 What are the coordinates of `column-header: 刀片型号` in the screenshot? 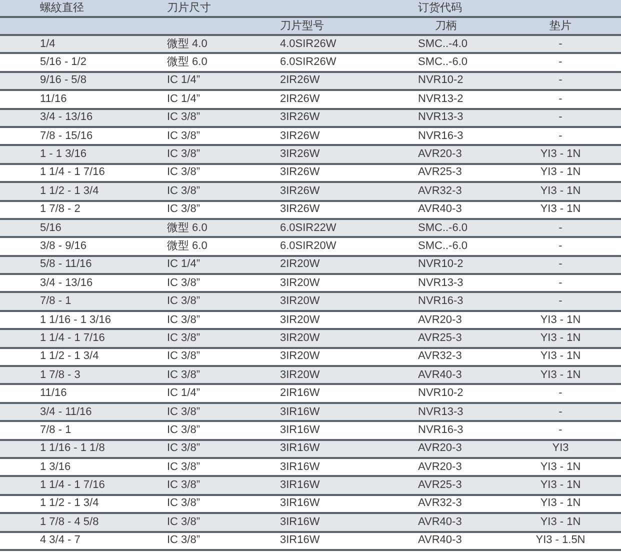 It's located at (302, 26).